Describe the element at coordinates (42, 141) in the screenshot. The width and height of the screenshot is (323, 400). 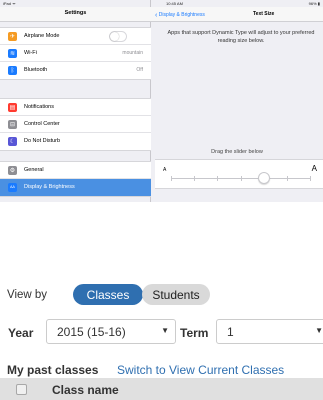
I see `settings-row-label: Do Not Disturb` at that location.